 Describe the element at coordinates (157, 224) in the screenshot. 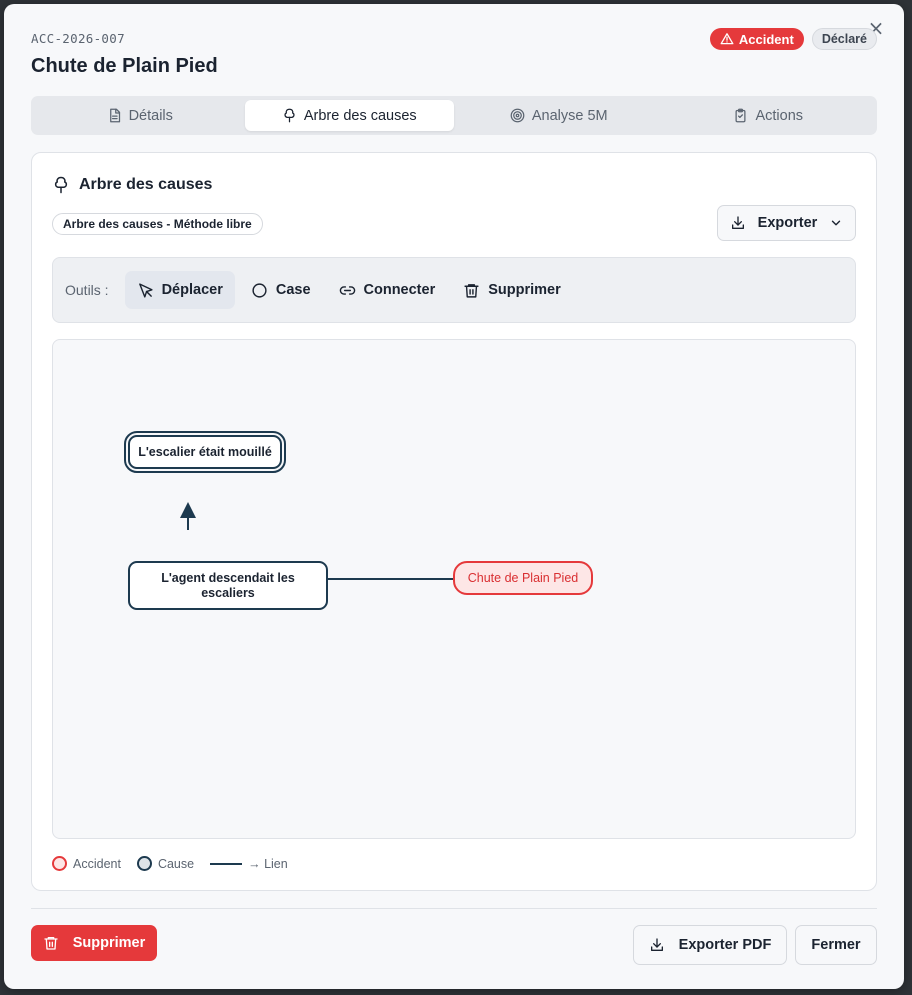

I see `method-badge: Arbre des causes - Méthode libre` at that location.